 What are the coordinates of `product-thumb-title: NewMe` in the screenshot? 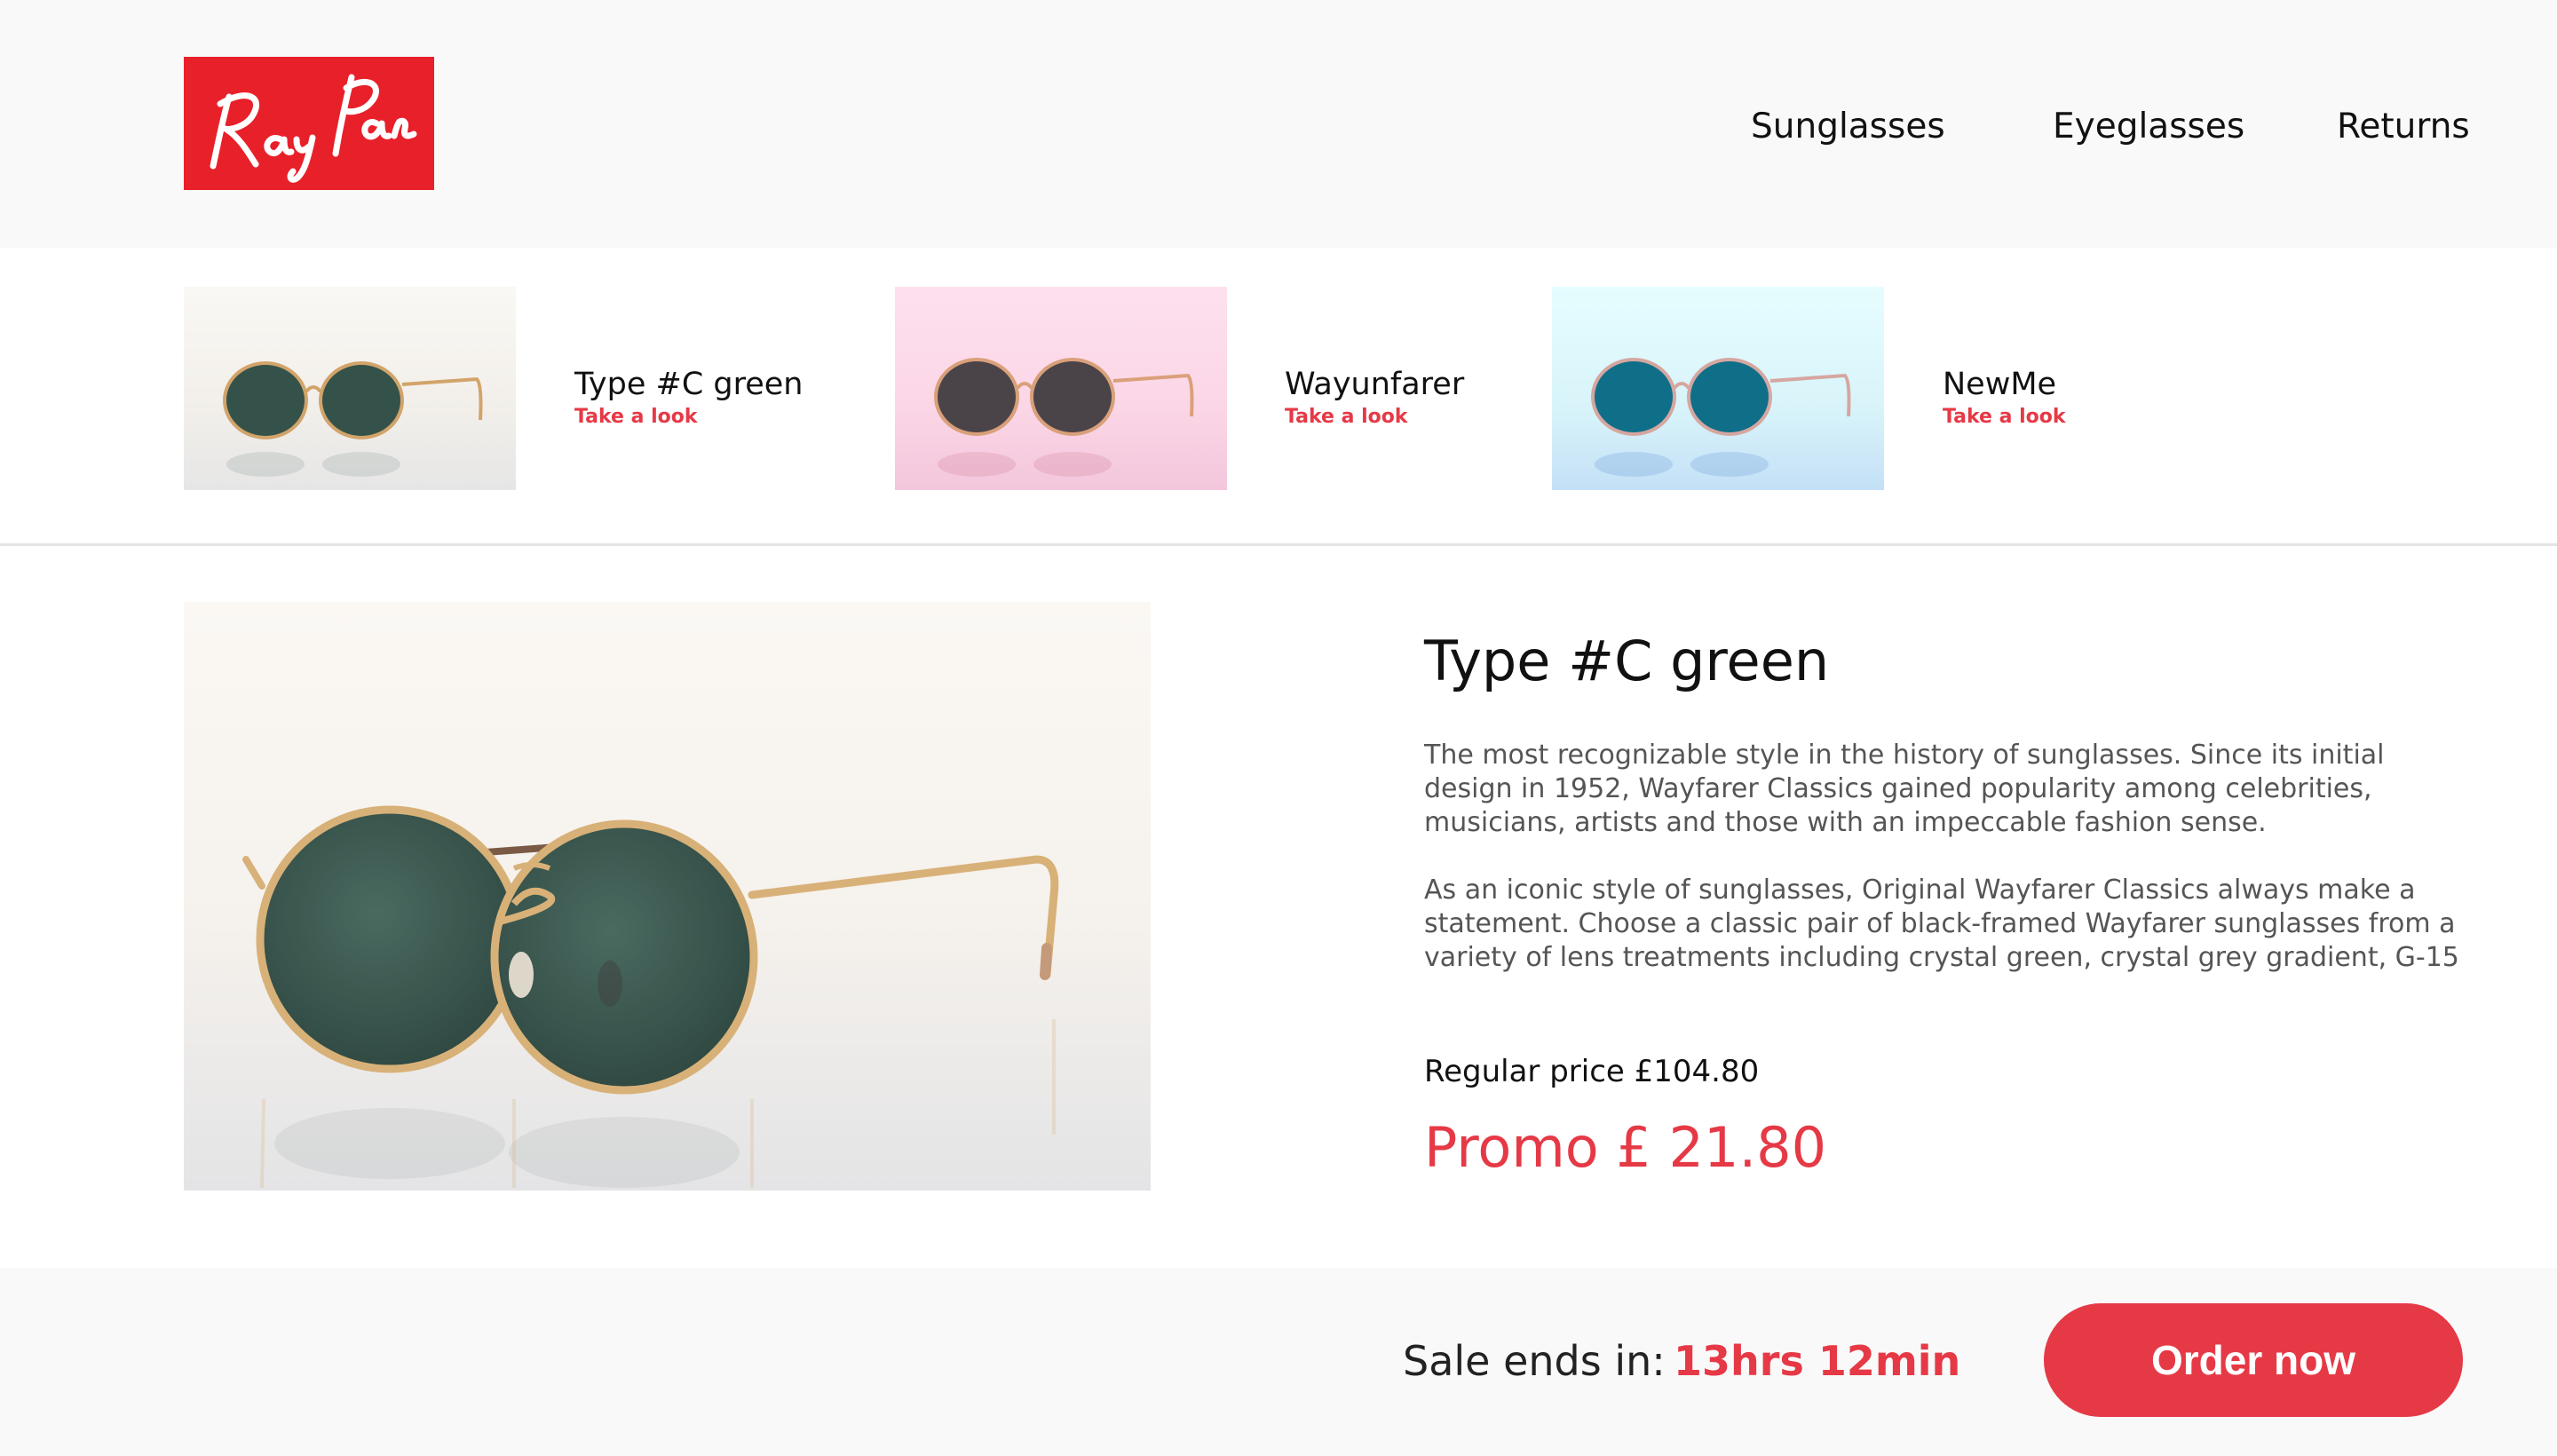 It's located at (2000, 384).